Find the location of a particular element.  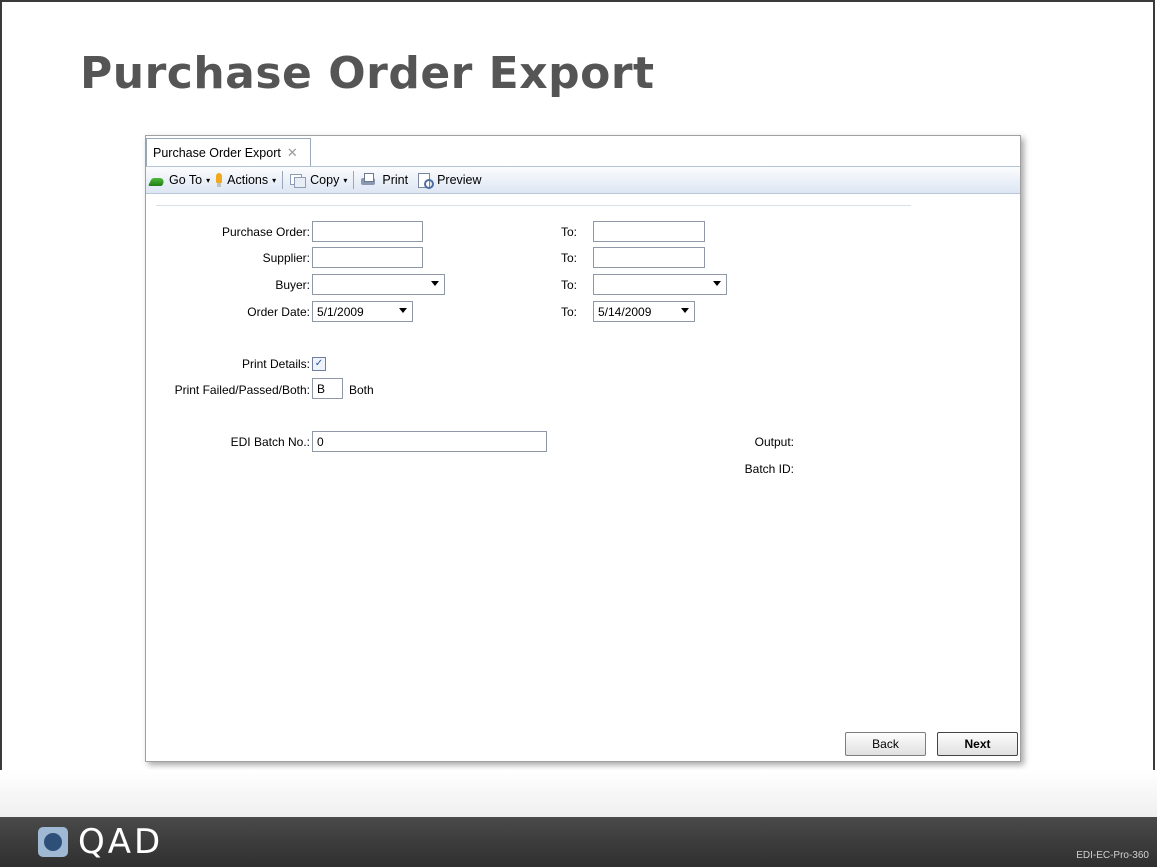

copy-button: Copy ▾ is located at coordinates (319, 180).